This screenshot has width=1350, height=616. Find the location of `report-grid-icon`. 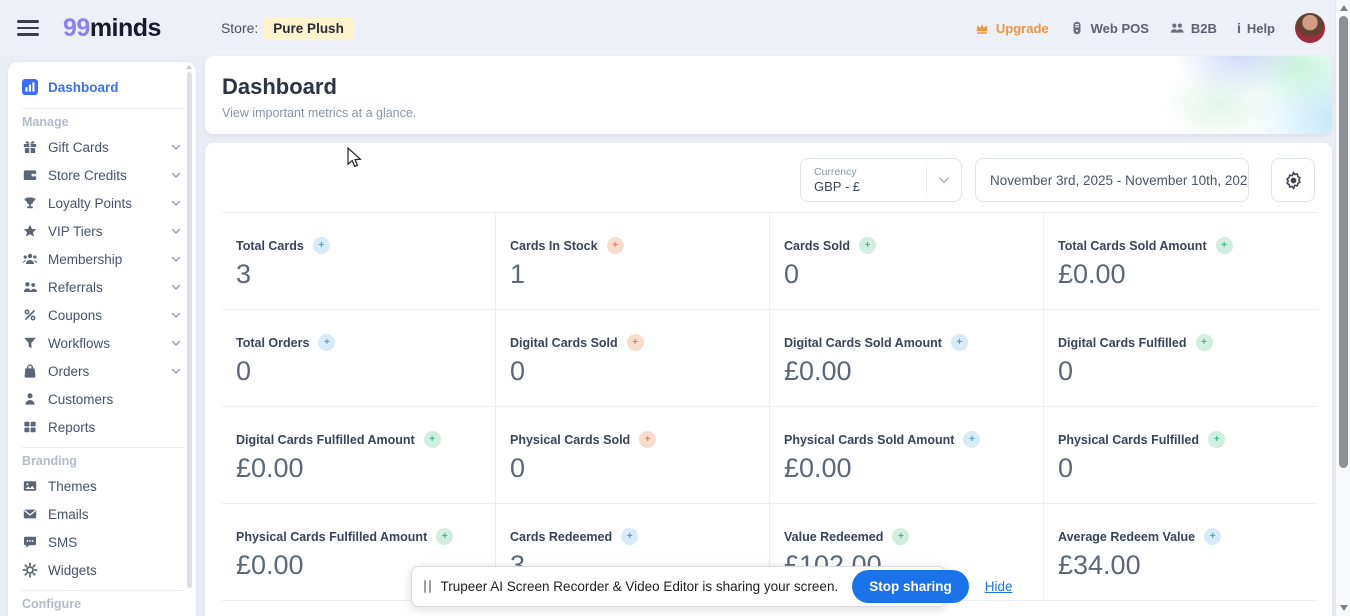

report-grid-icon is located at coordinates (30, 427).